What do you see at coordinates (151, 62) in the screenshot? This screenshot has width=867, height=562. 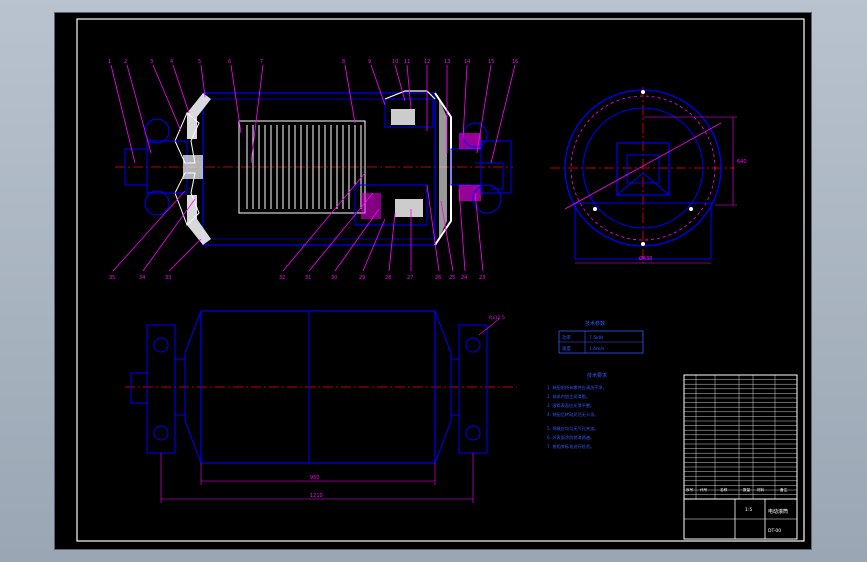 I see `balloon-label: 3` at bounding box center [151, 62].